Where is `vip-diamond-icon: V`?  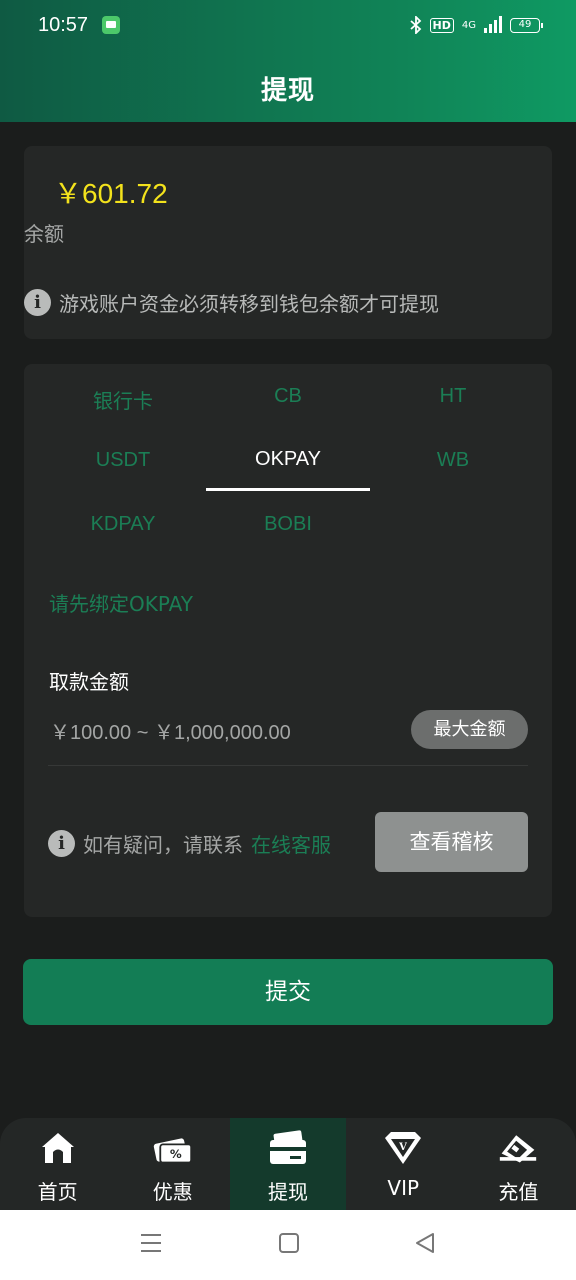 vip-diamond-icon: V is located at coordinates (403, 1148).